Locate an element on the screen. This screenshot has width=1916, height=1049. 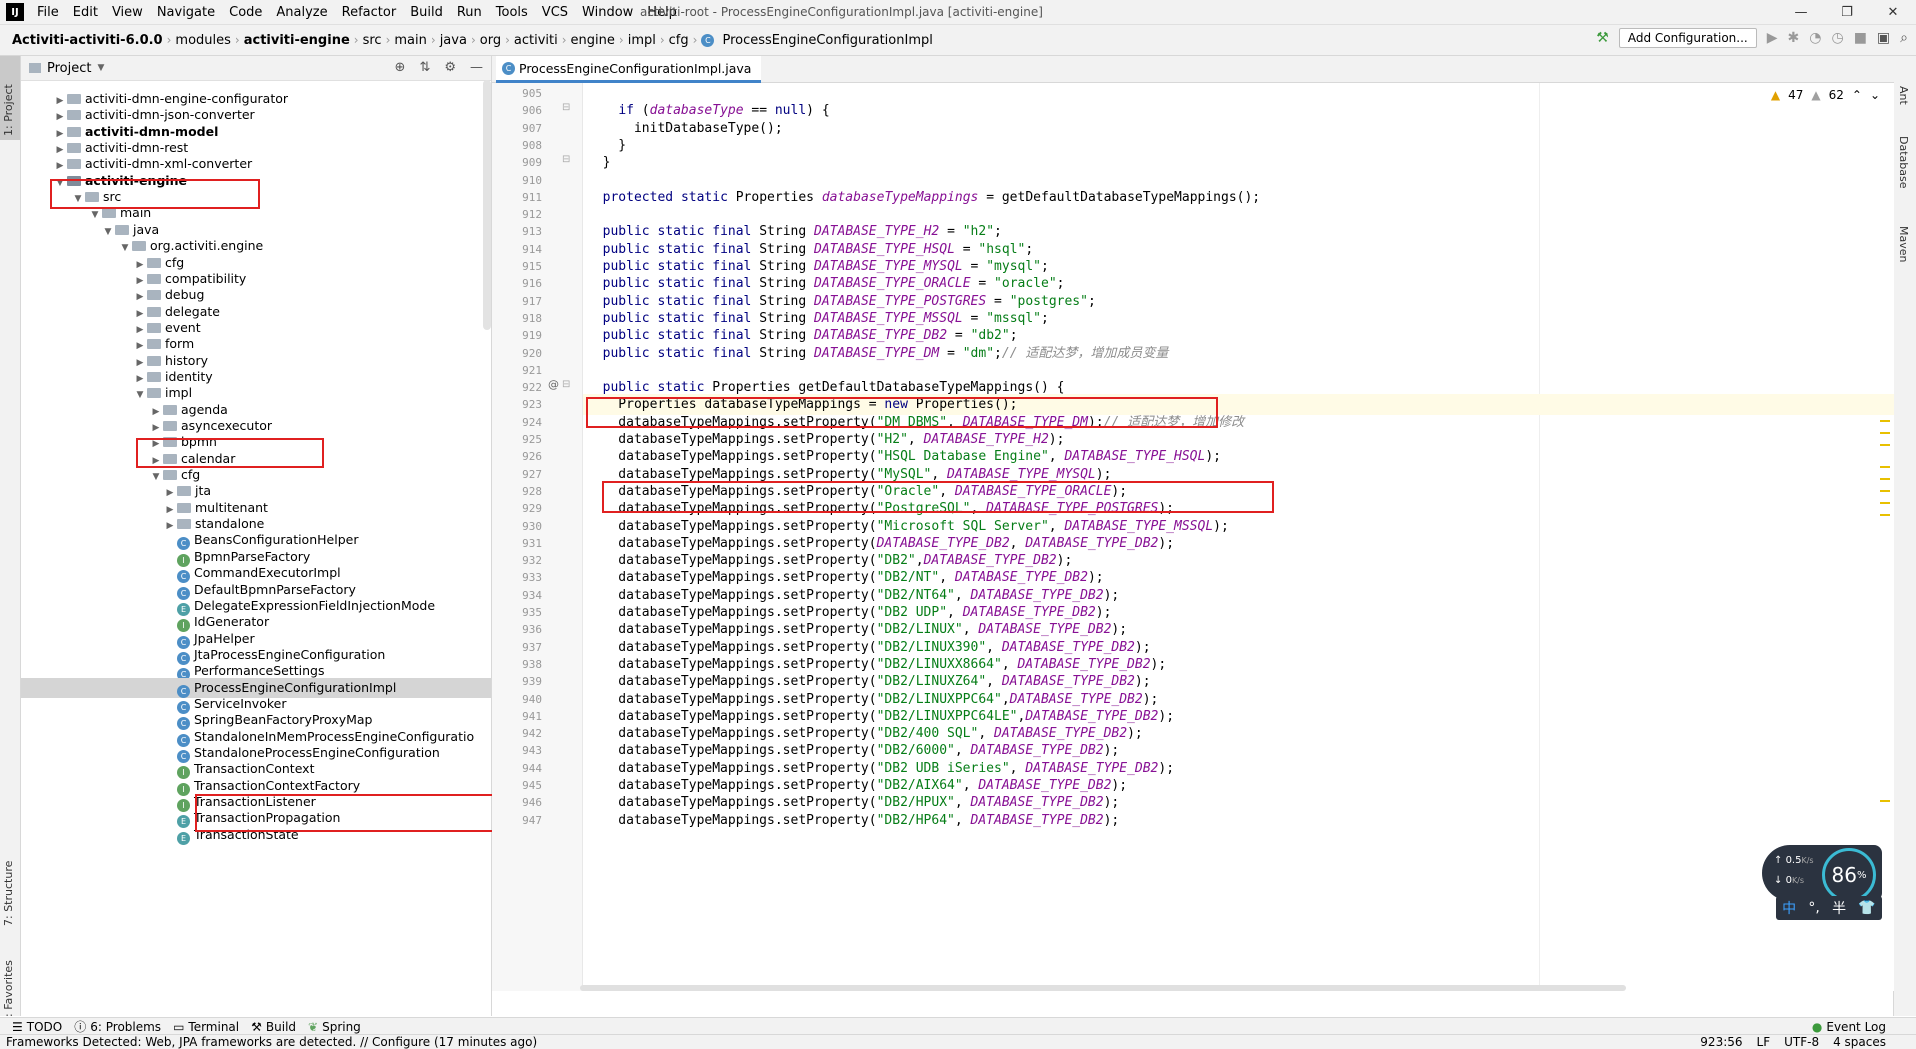
editor-horizontal-scrollbar is located at coordinates (1103, 988).